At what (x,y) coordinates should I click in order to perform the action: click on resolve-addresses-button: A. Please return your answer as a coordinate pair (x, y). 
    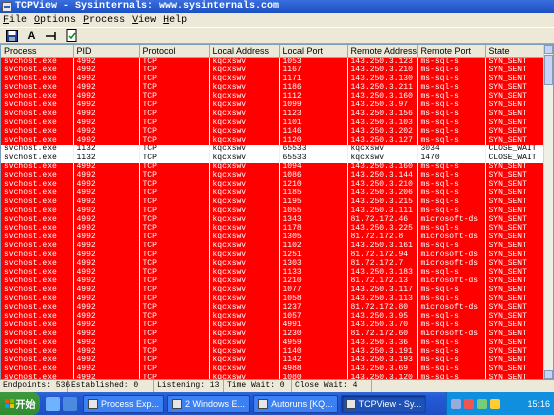
    Looking at the image, I should click on (31, 36).